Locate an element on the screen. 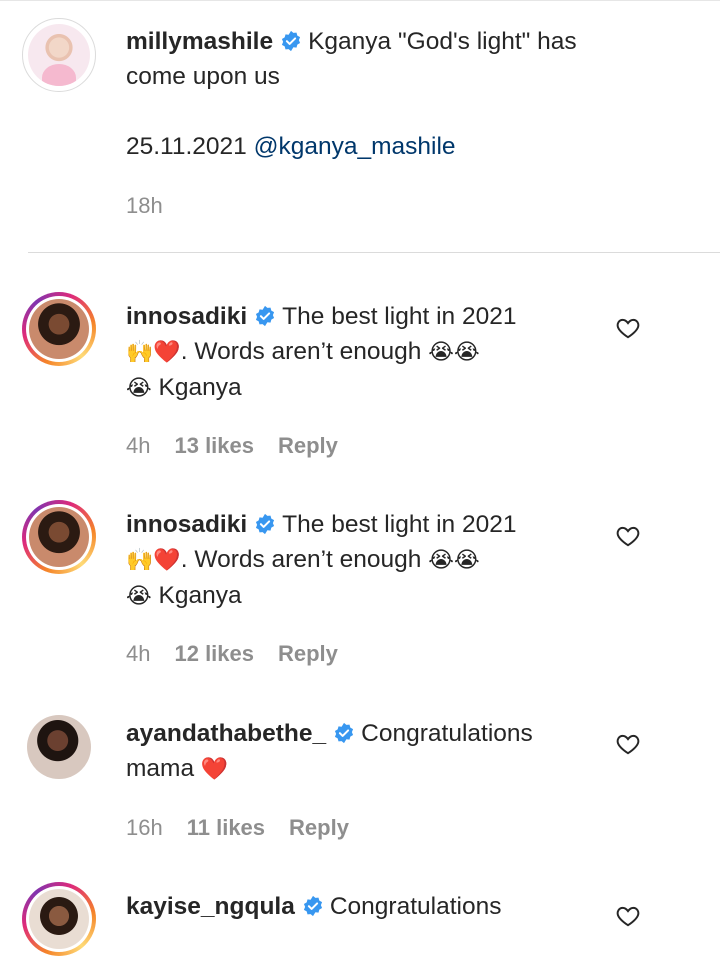  comment-meta: 4h 12 likes Reply is located at coordinates (232, 654).